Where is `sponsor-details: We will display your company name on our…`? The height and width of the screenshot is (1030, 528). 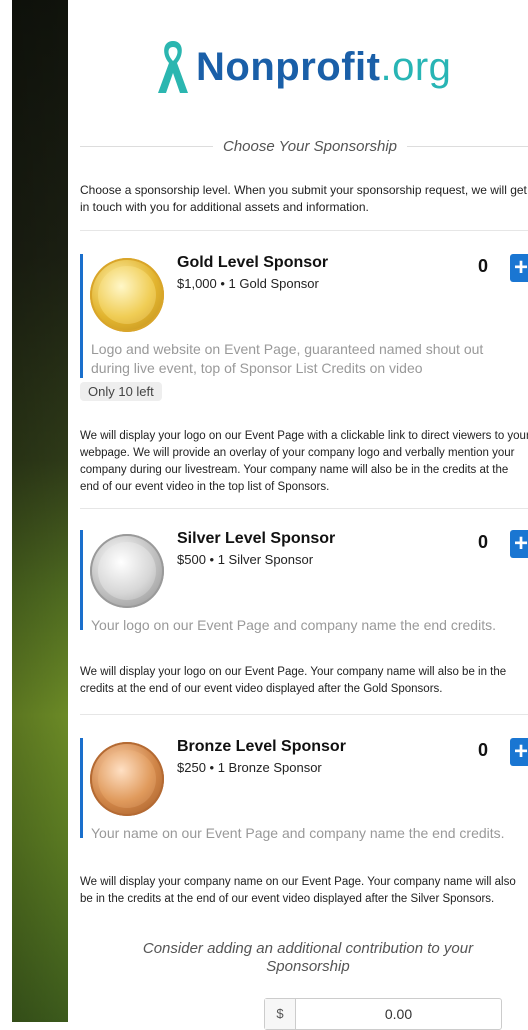 sponsor-details: We will display your company name on our… is located at coordinates (298, 890).